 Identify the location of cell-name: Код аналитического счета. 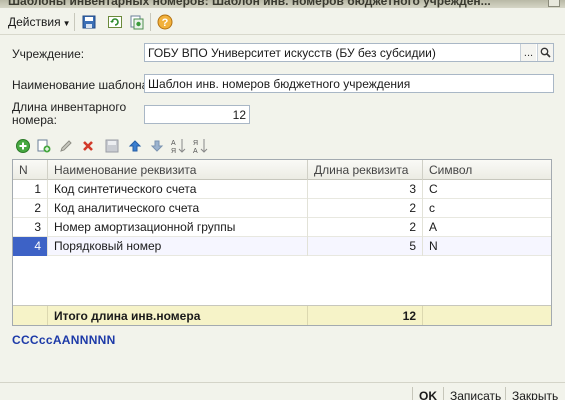
(178, 208).